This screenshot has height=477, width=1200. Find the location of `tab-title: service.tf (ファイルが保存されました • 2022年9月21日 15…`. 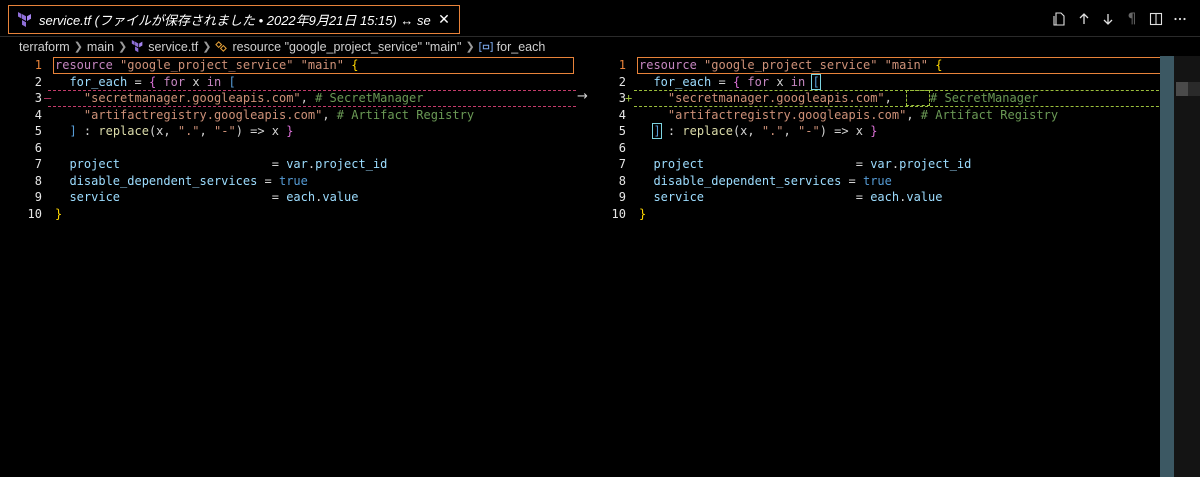

tab-title: service.tf (ファイルが保存されました • 2022年9月21日 15… is located at coordinates (235, 20).